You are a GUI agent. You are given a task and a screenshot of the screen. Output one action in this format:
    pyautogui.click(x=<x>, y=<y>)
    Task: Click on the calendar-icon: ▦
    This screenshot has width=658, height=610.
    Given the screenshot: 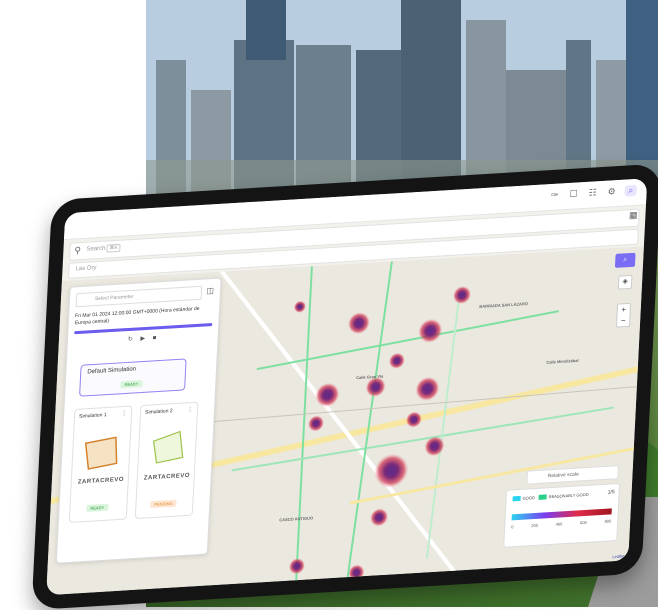 What is the action you would take?
    pyautogui.click(x=633, y=216)
    